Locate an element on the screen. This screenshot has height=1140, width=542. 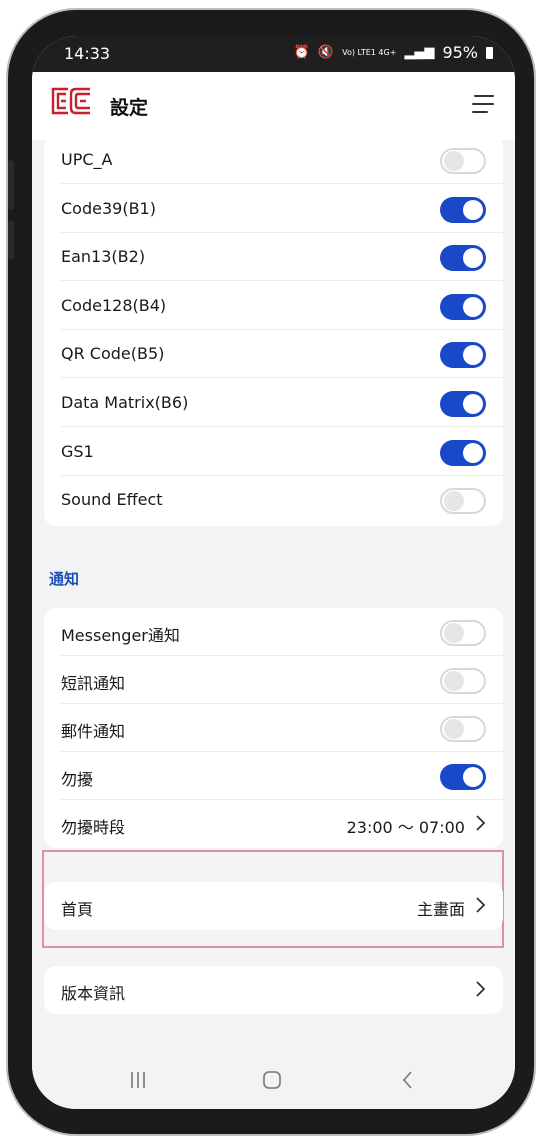
setting-row-code39-b1: Code39(B1) is located at coordinates (273, 209).